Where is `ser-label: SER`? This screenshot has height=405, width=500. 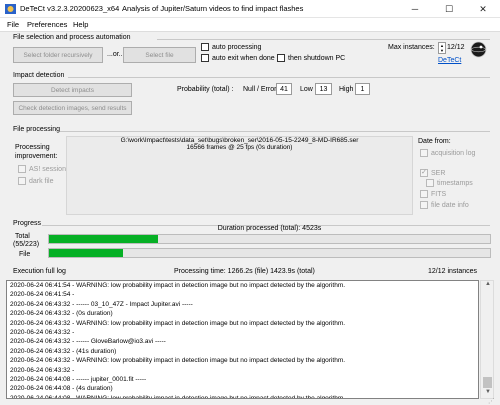
ser-label: SER is located at coordinates (438, 173).